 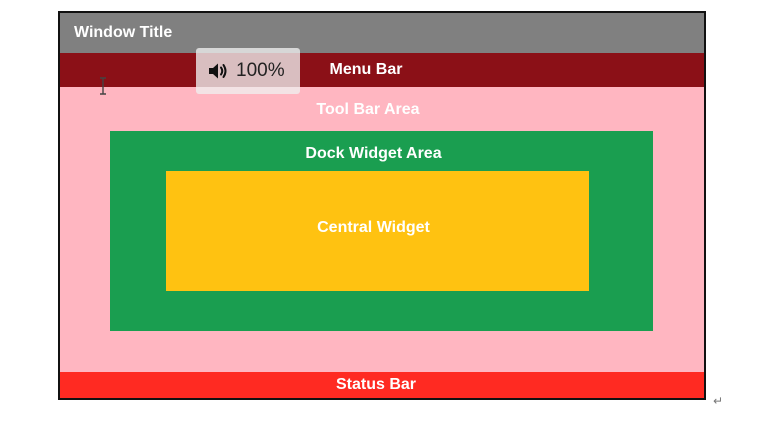 I want to click on tool-bar-area-text: Tool Bar Area, so click(x=368, y=109).